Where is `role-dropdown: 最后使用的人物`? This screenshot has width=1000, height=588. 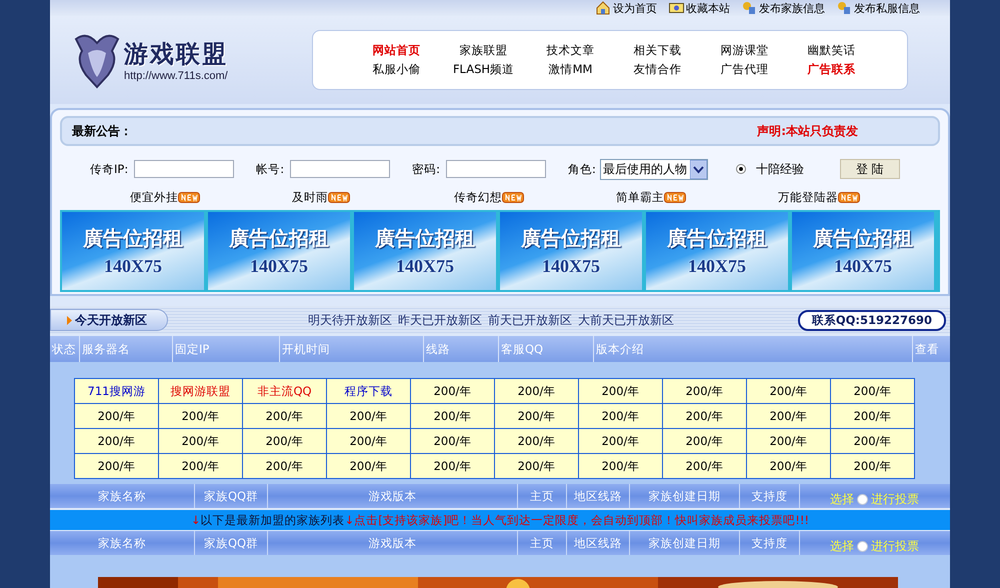 role-dropdown: 最后使用的人物 is located at coordinates (654, 169).